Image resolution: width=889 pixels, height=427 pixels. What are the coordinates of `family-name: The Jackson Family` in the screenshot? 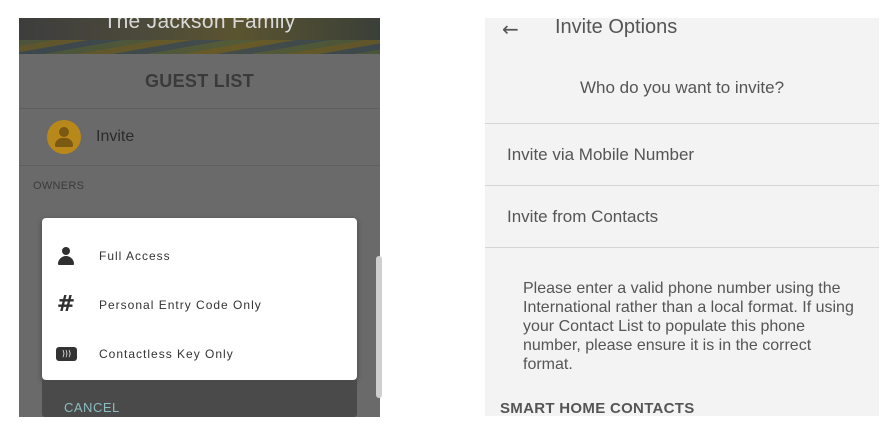 It's located at (199, 25).